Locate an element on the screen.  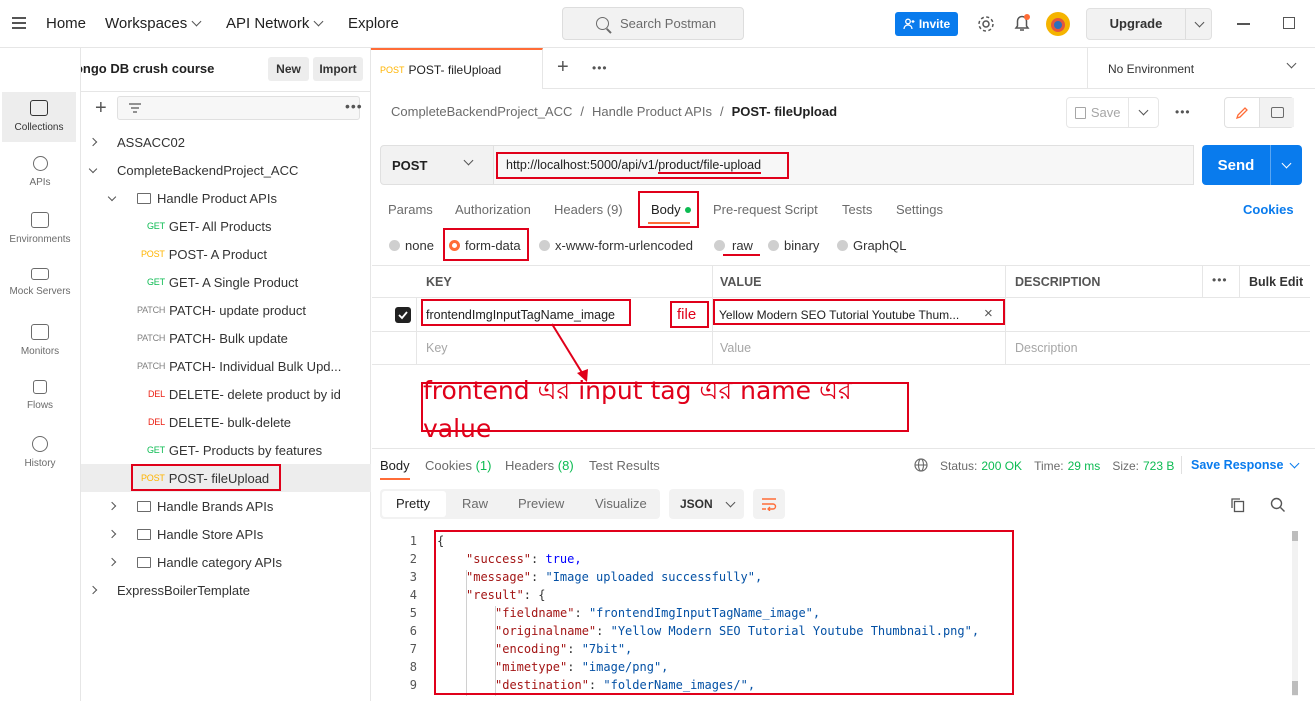
row-enabled-checkbox is located at coordinates (403, 315).